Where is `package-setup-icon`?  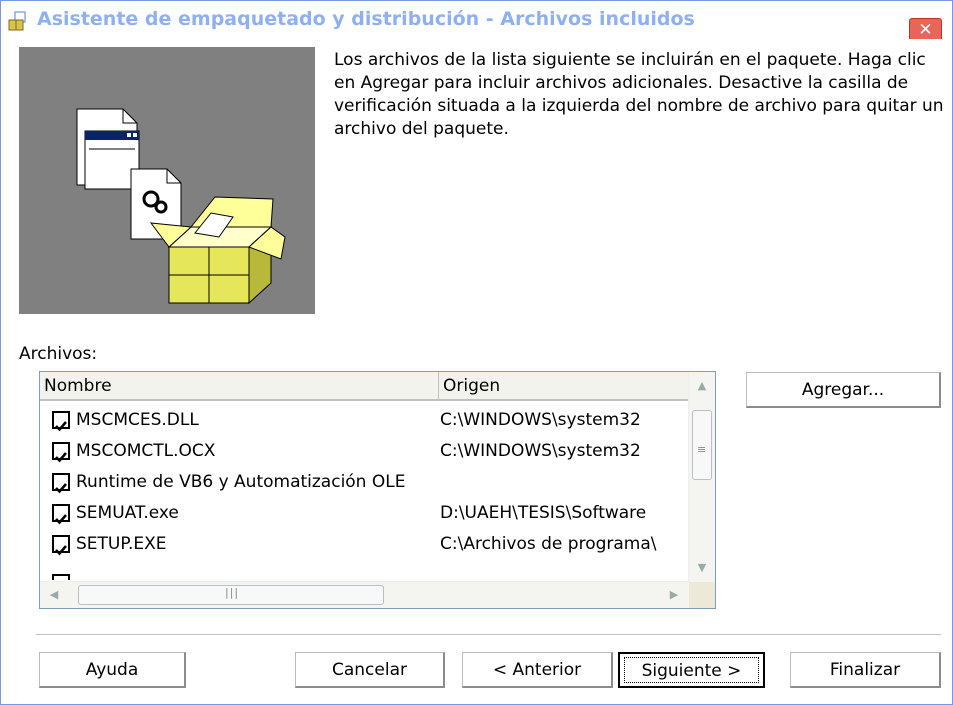
package-setup-icon is located at coordinates (17, 21).